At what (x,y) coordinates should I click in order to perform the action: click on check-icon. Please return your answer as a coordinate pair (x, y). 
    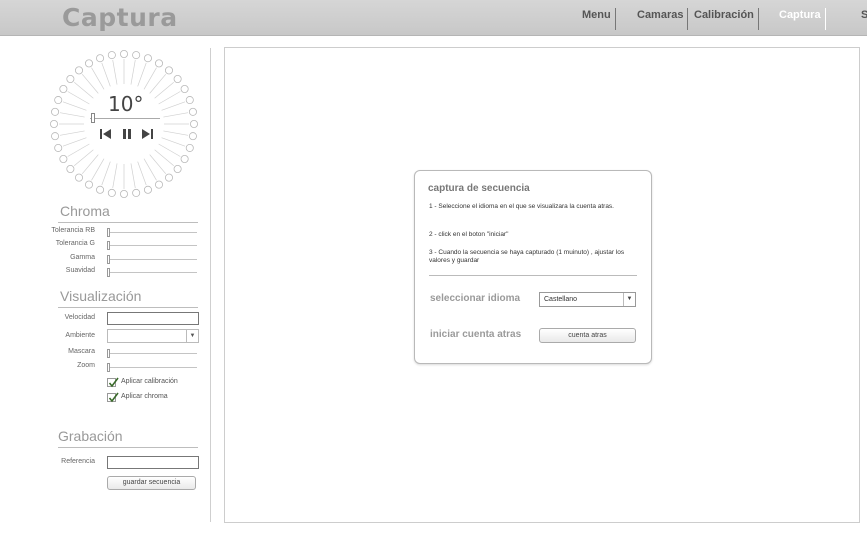
    Looking at the image, I should click on (113, 382).